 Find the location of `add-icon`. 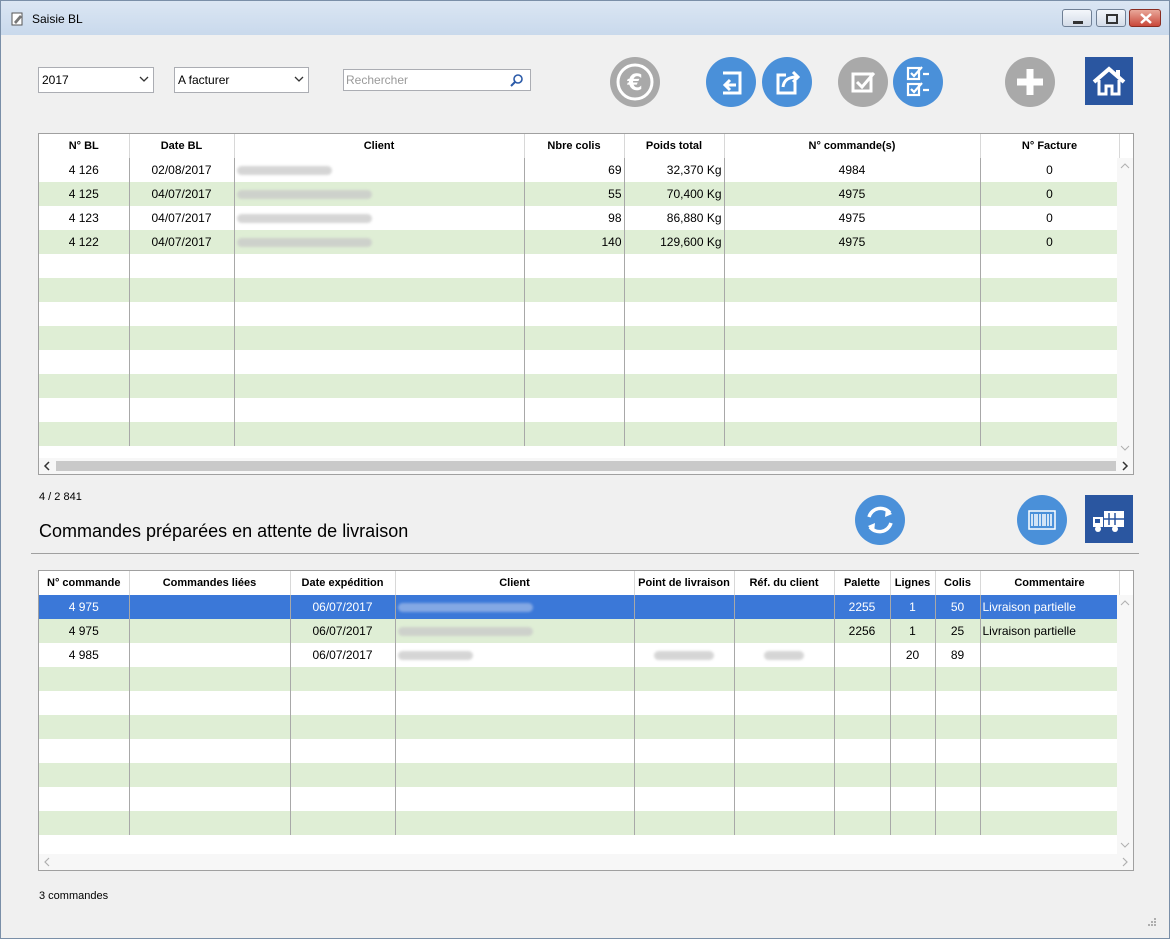

add-icon is located at coordinates (1030, 82).